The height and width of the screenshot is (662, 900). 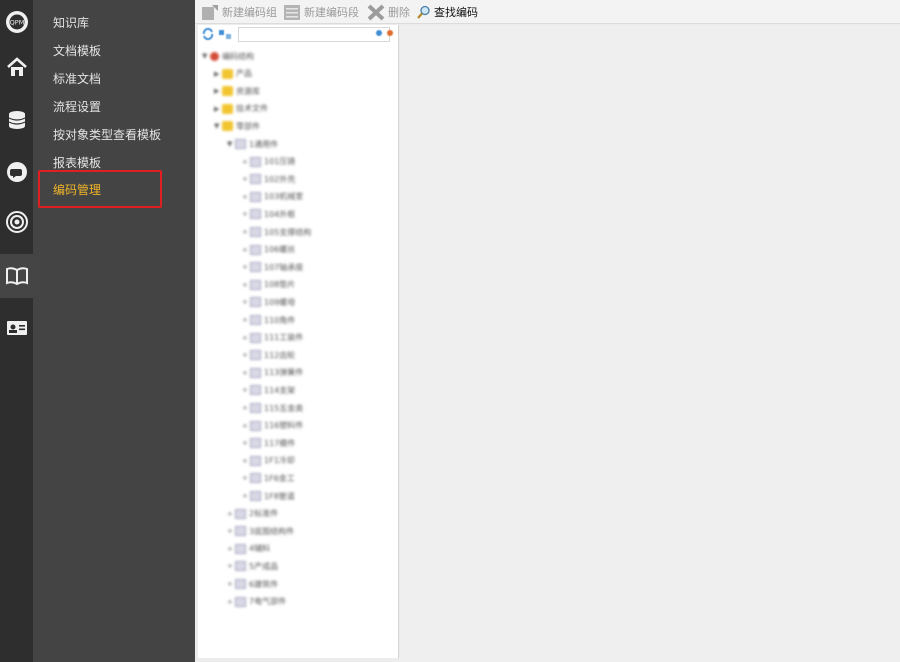 What do you see at coordinates (260, 531) in the screenshot?
I see `tree-node: +3底图结构件` at bounding box center [260, 531].